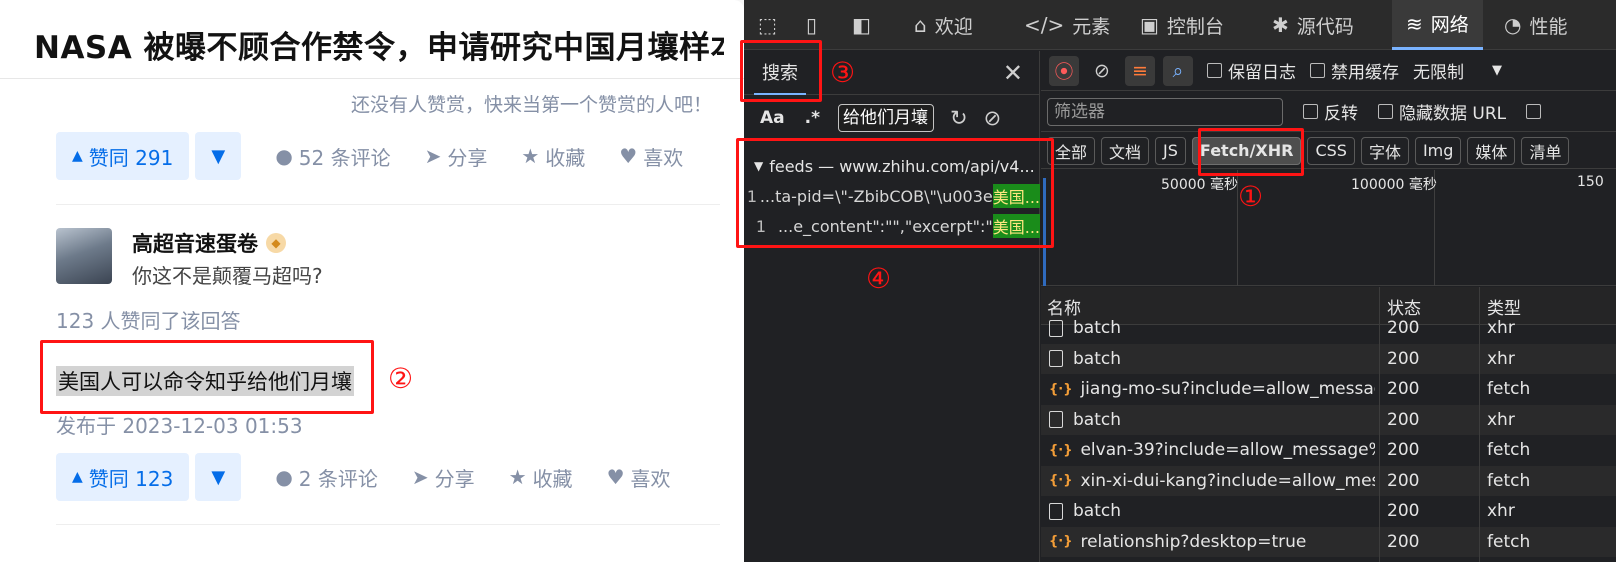  Describe the element at coordinates (886, 118) in the screenshot. I see `search-input: 给他们月壤` at that location.